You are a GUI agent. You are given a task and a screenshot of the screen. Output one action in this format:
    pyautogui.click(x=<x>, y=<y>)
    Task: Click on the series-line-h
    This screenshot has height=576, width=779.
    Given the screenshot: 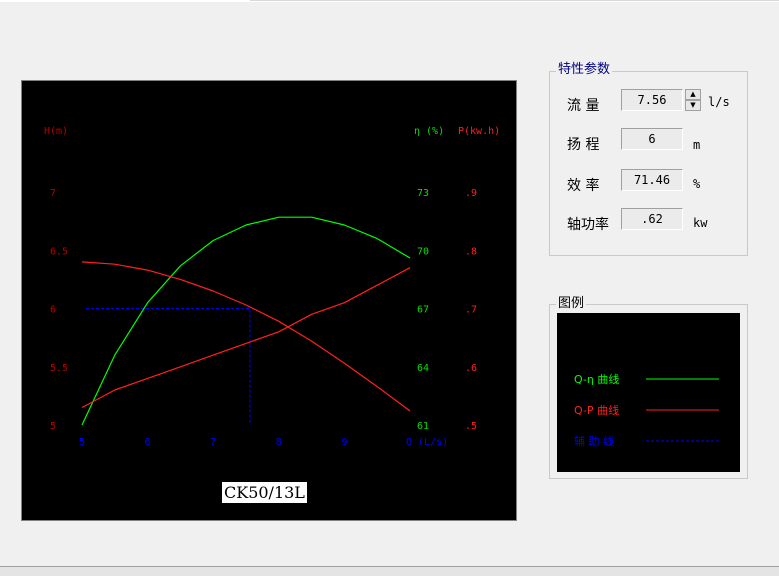 What is the action you would take?
    pyautogui.click(x=246, y=336)
    